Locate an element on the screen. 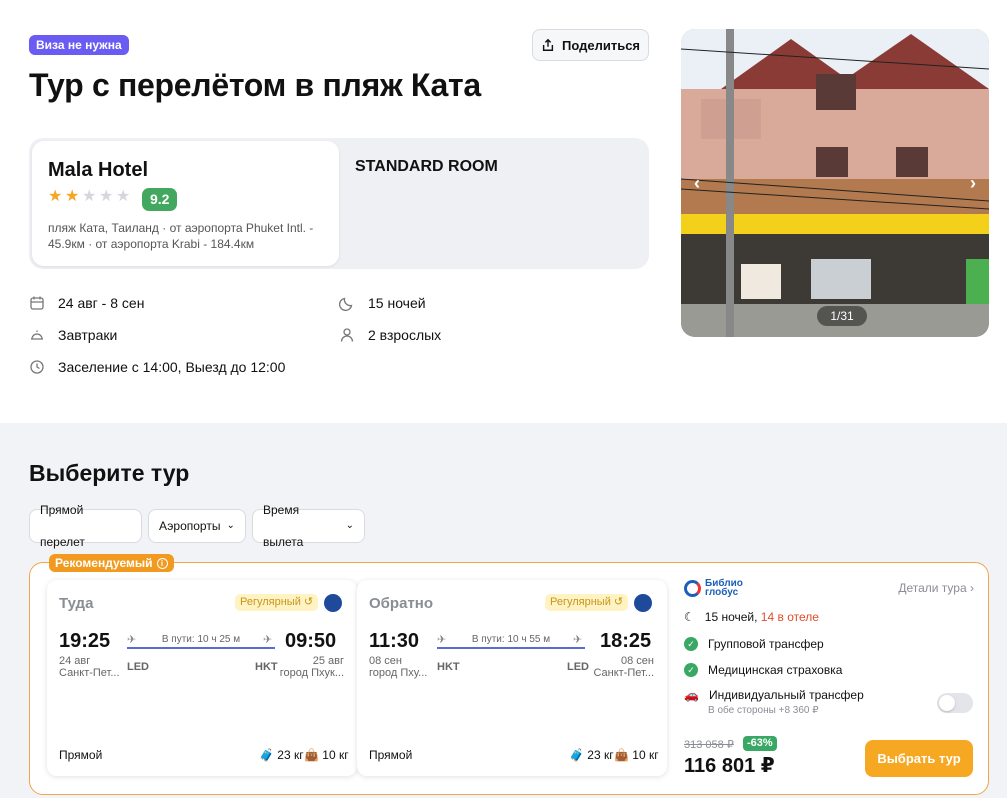 The height and width of the screenshot is (798, 1007). info-meals: Завтраки is located at coordinates (73, 335).